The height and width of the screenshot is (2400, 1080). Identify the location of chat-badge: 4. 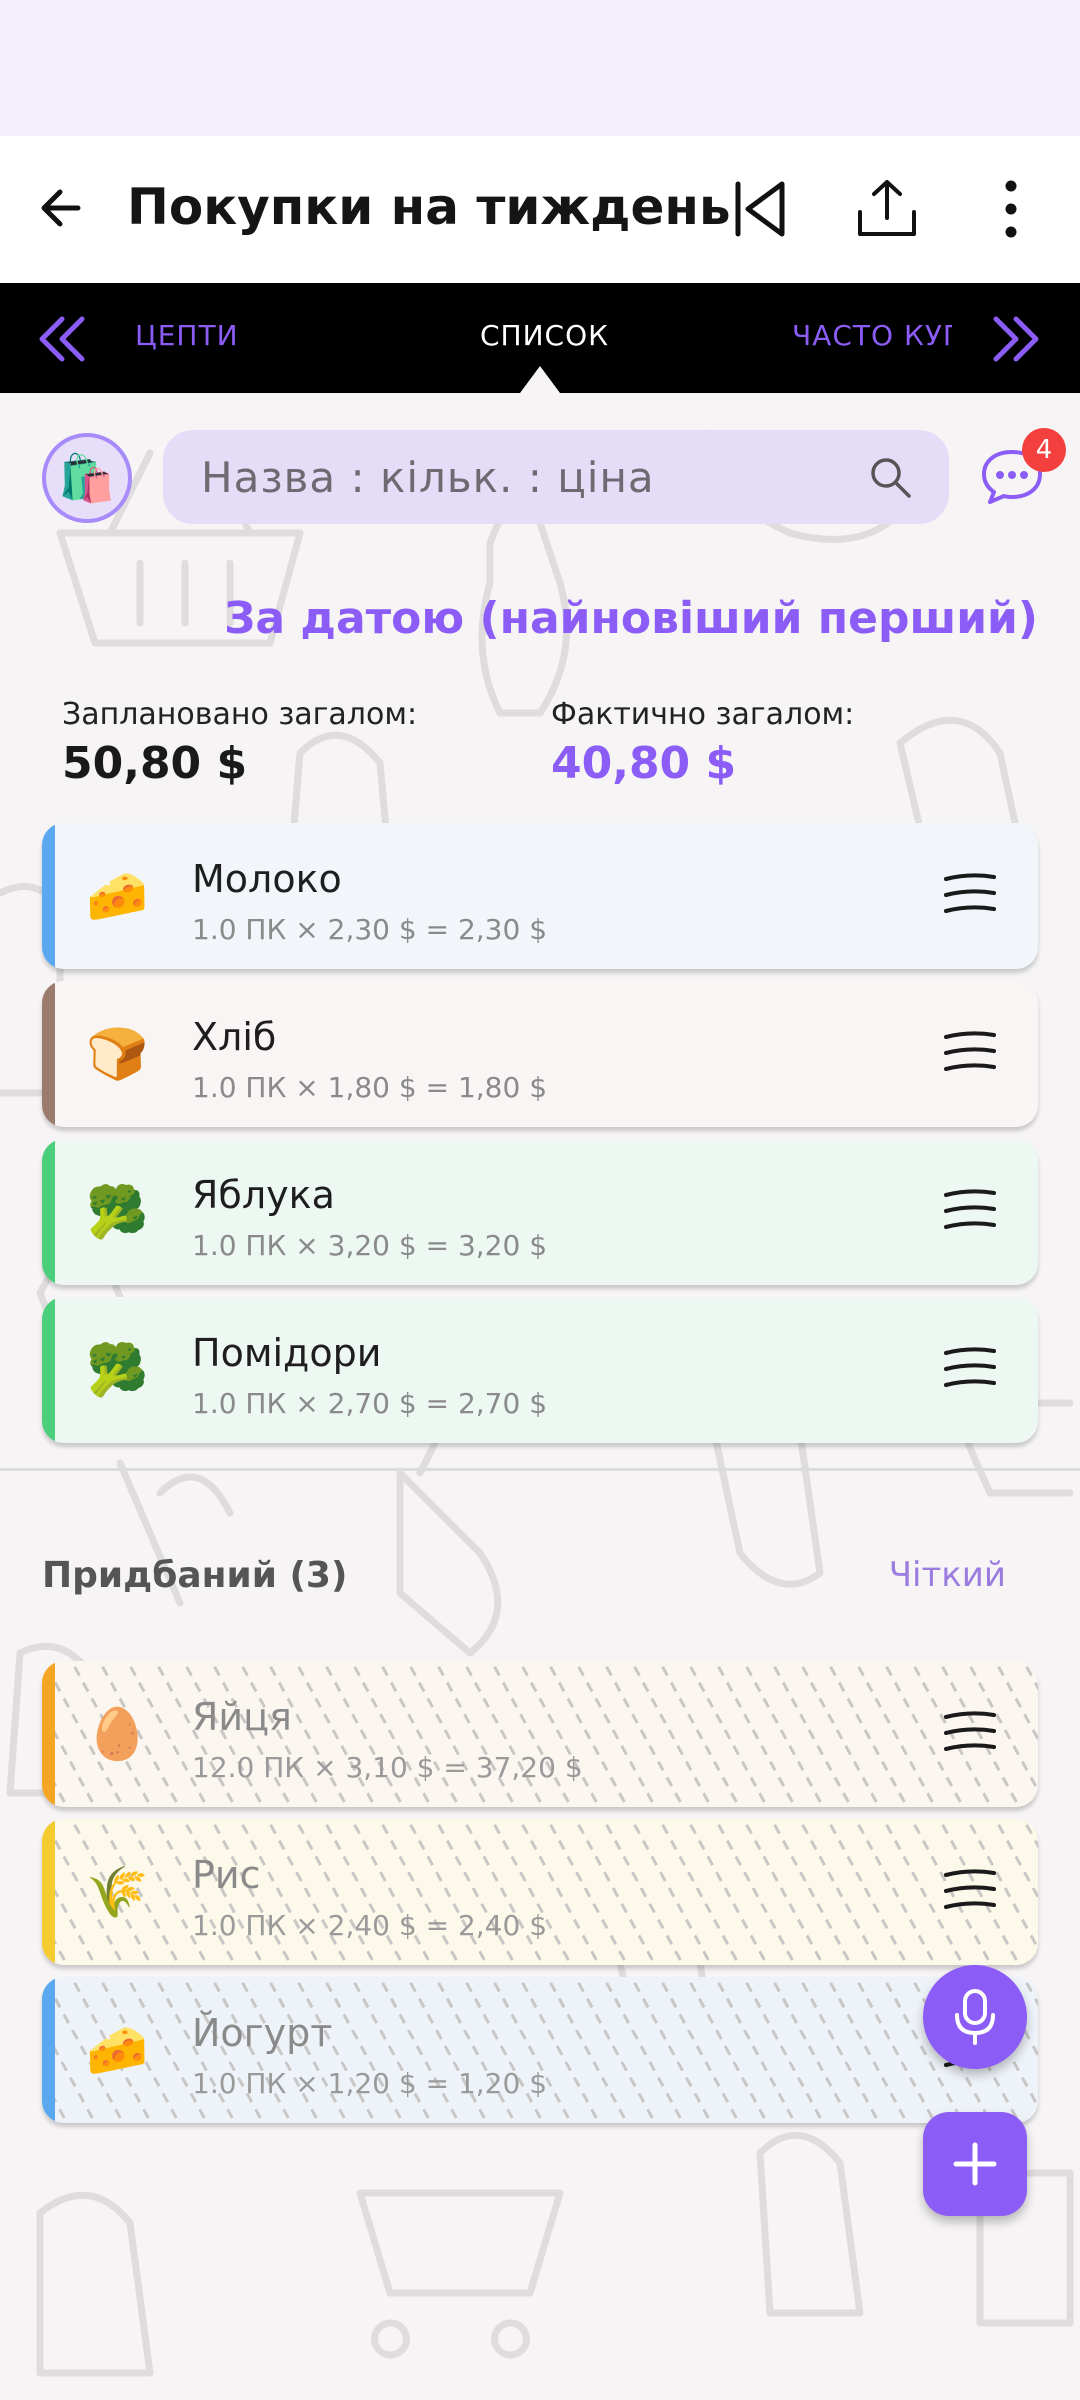
(1044, 450).